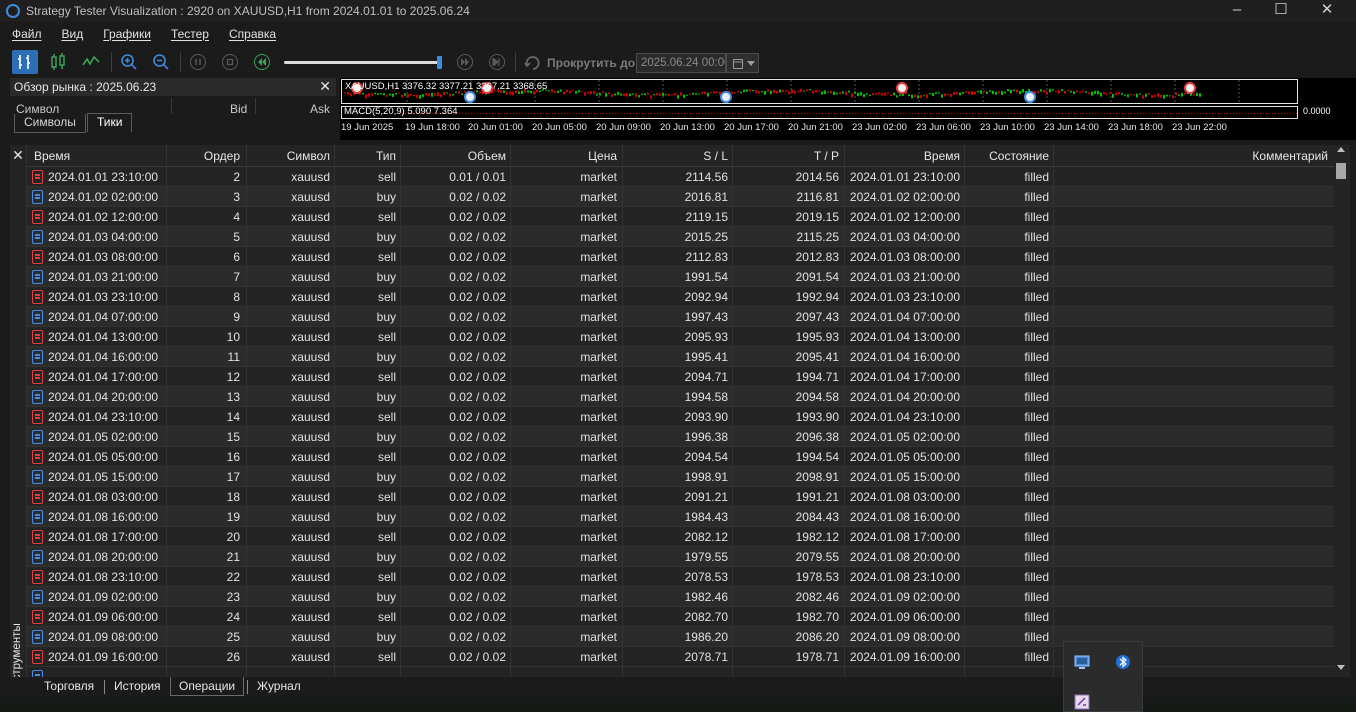 The height and width of the screenshot is (712, 1356). What do you see at coordinates (208, 156) in the screenshot?
I see `header-order: Ордер` at bounding box center [208, 156].